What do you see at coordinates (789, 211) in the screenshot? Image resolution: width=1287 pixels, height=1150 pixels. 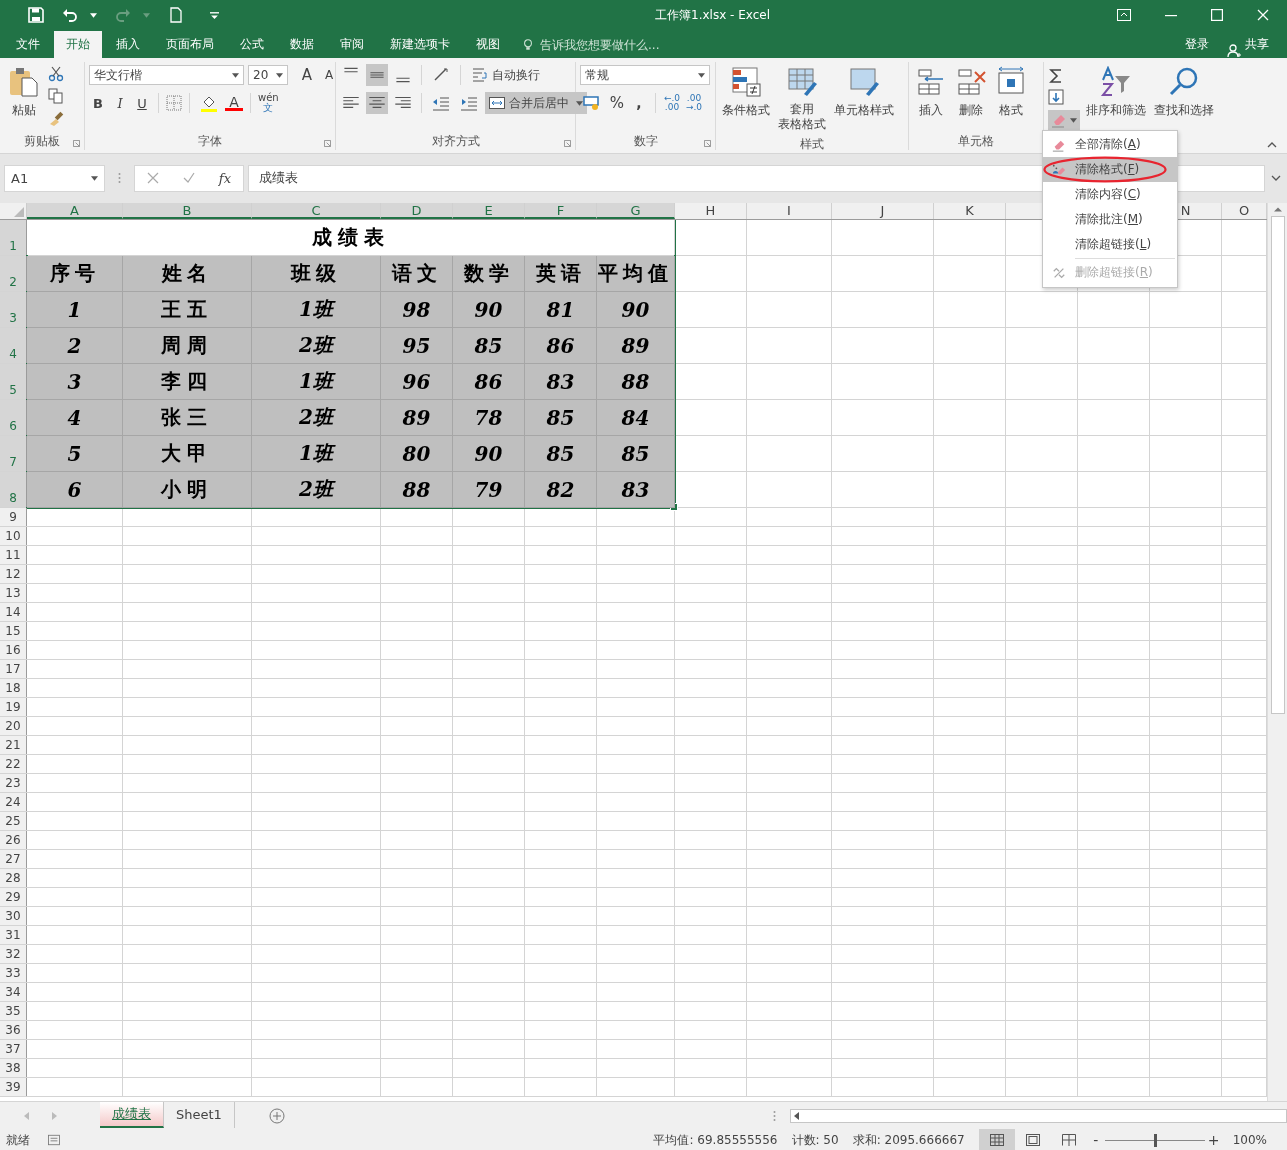 I see `column-header: I` at bounding box center [789, 211].